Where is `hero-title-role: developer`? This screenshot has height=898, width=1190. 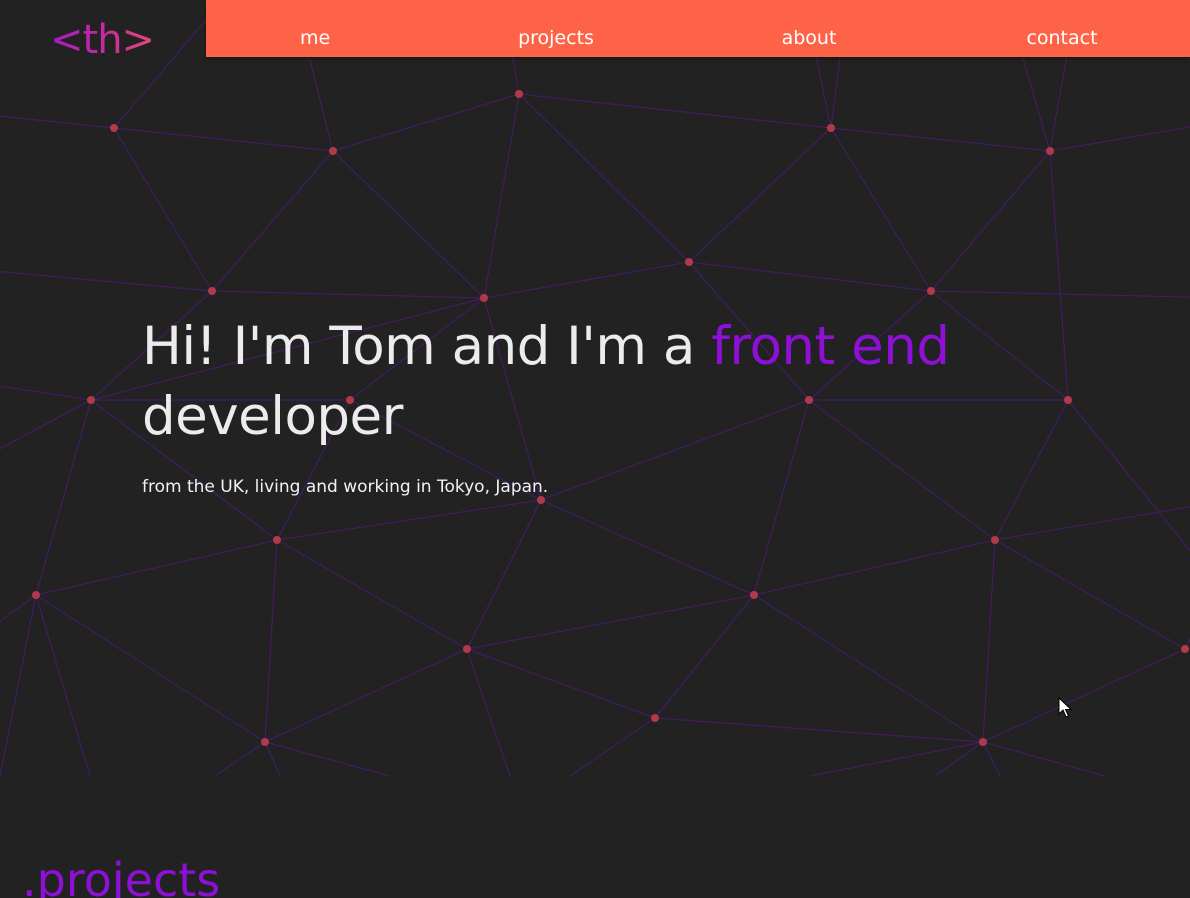
hero-title-role: developer is located at coordinates (272, 416).